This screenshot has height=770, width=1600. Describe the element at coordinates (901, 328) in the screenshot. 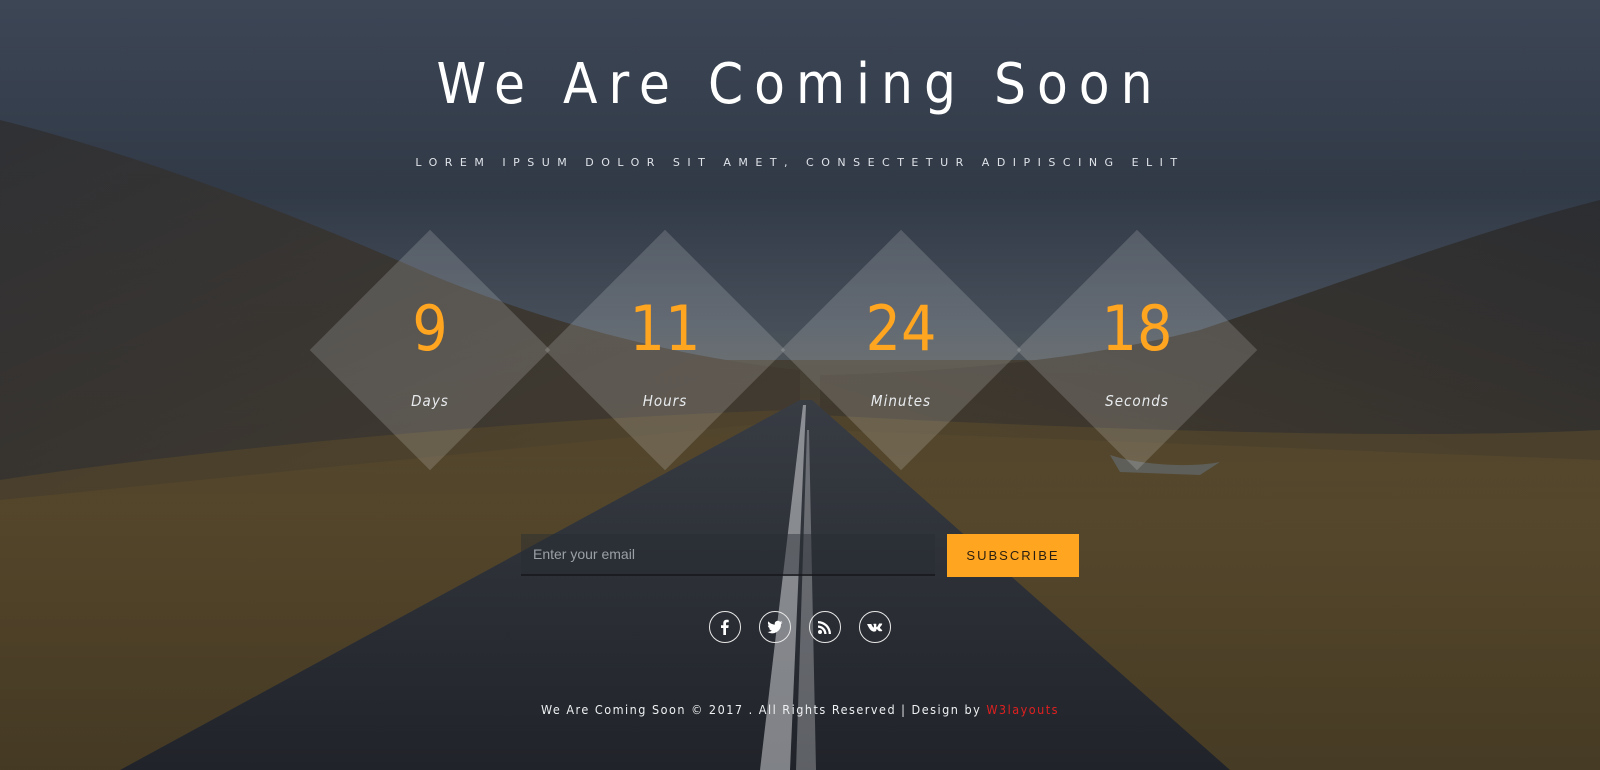

I see `countdown-minutes-value: 24` at that location.